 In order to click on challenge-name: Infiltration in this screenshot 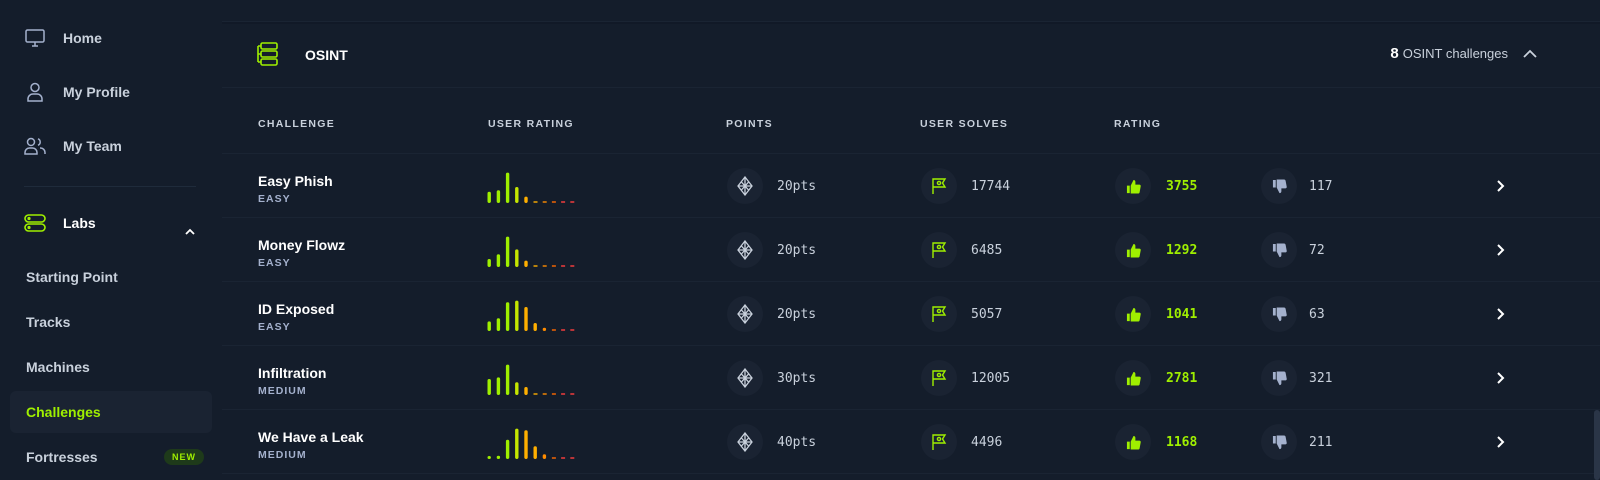, I will do `click(292, 373)`.